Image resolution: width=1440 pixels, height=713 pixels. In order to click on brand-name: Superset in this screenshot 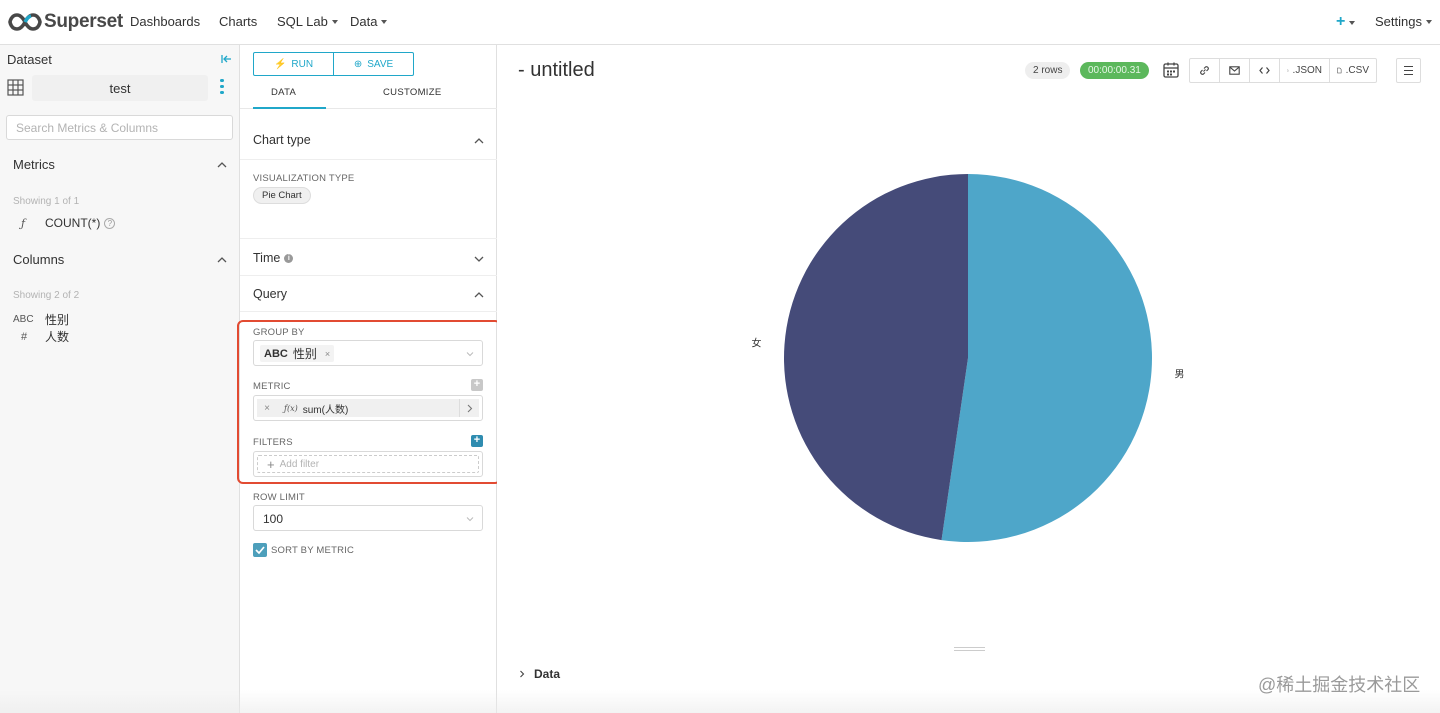, I will do `click(83, 21)`.